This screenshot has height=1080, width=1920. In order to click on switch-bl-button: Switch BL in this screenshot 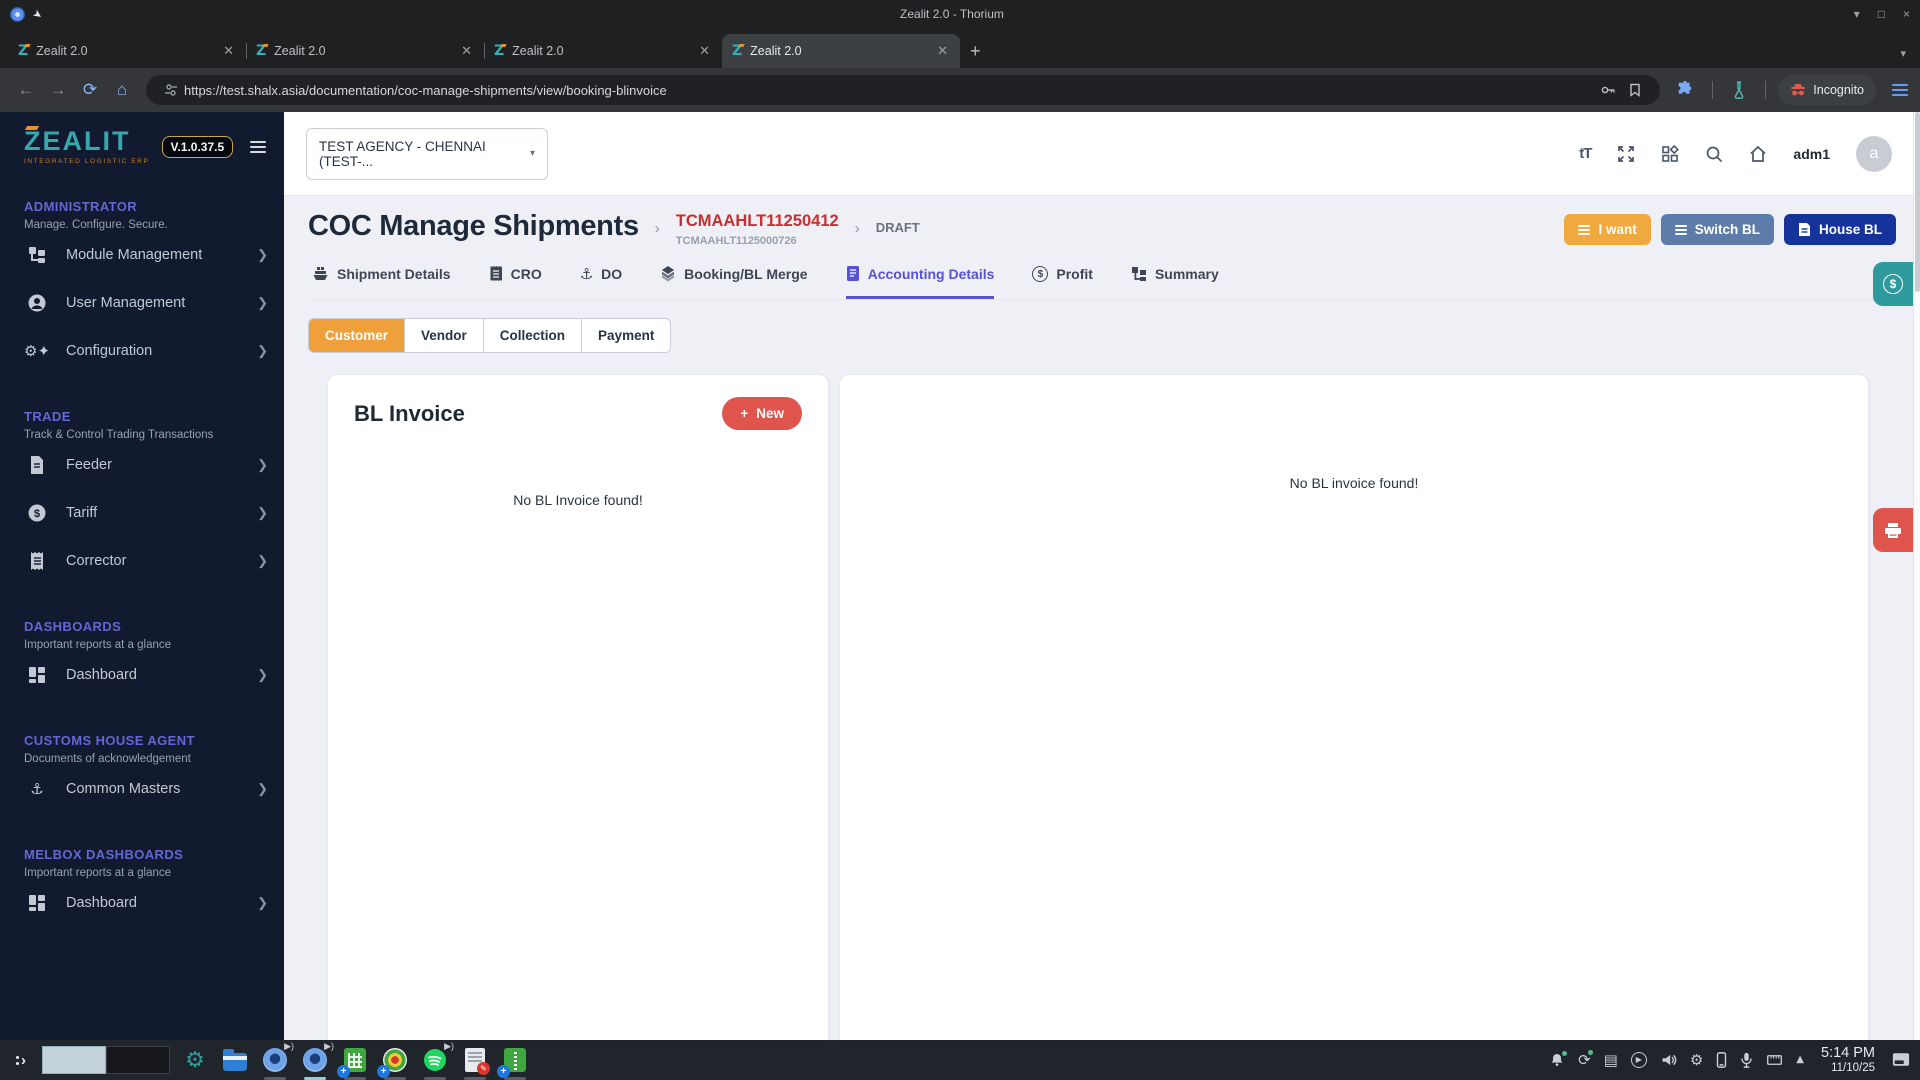, I will do `click(1717, 229)`.